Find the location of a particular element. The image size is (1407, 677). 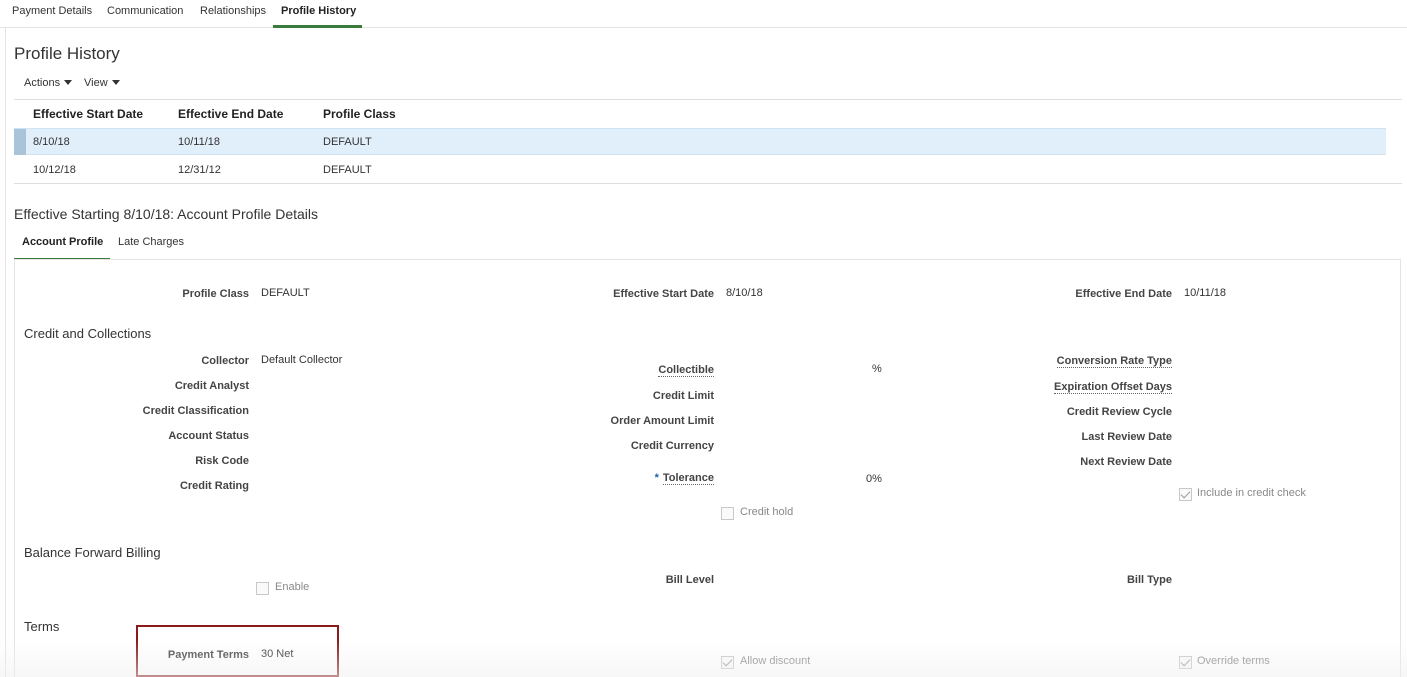

credit-review-cycle-label: Credit Review Cycle is located at coordinates (1119, 412).